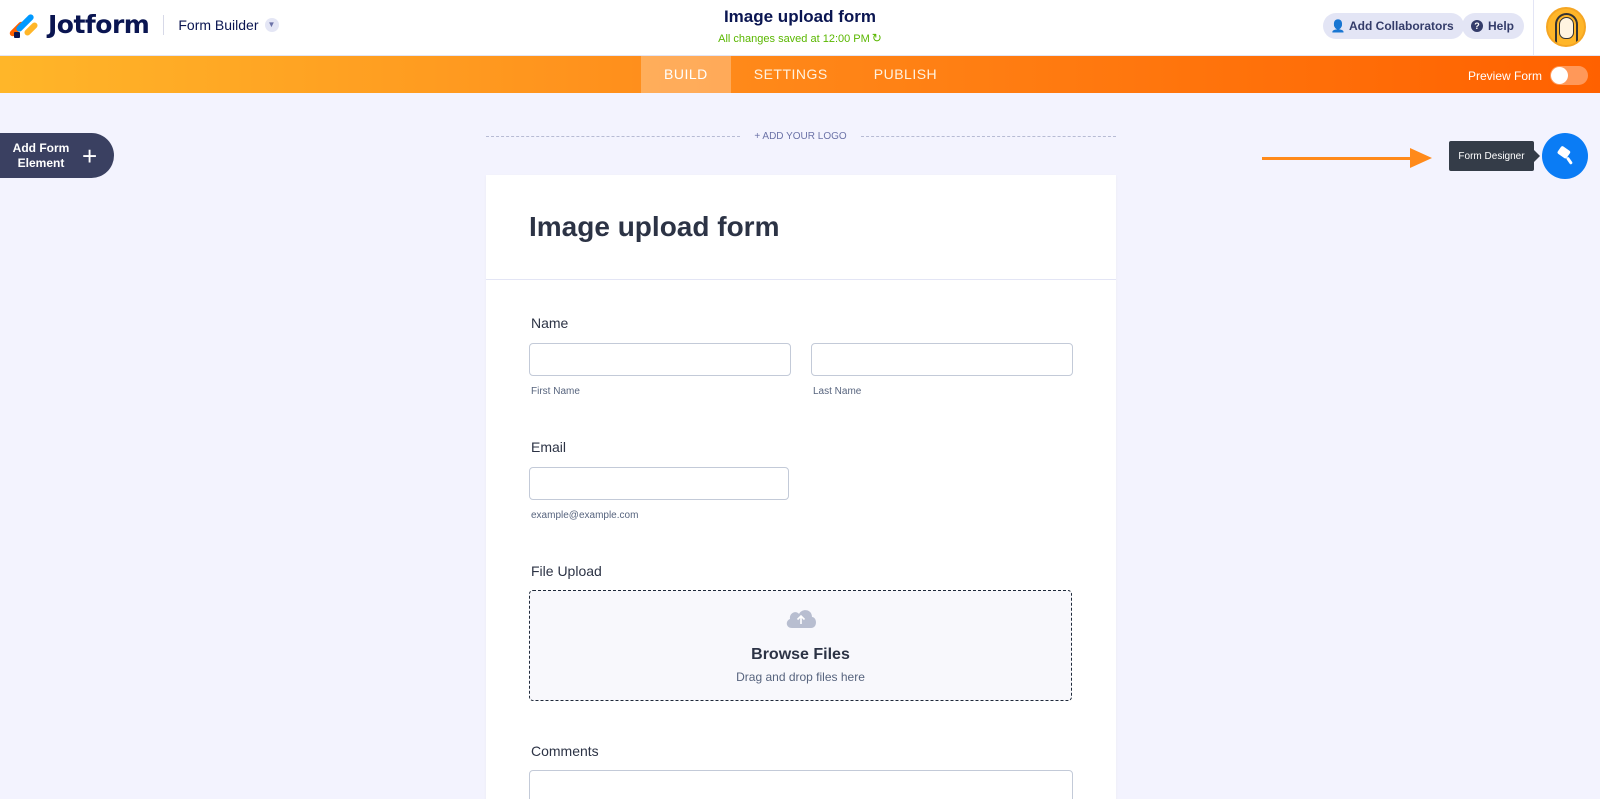 Image resolution: width=1600 pixels, height=799 pixels. I want to click on add-form-element-label-line2: Element, so click(41, 162).